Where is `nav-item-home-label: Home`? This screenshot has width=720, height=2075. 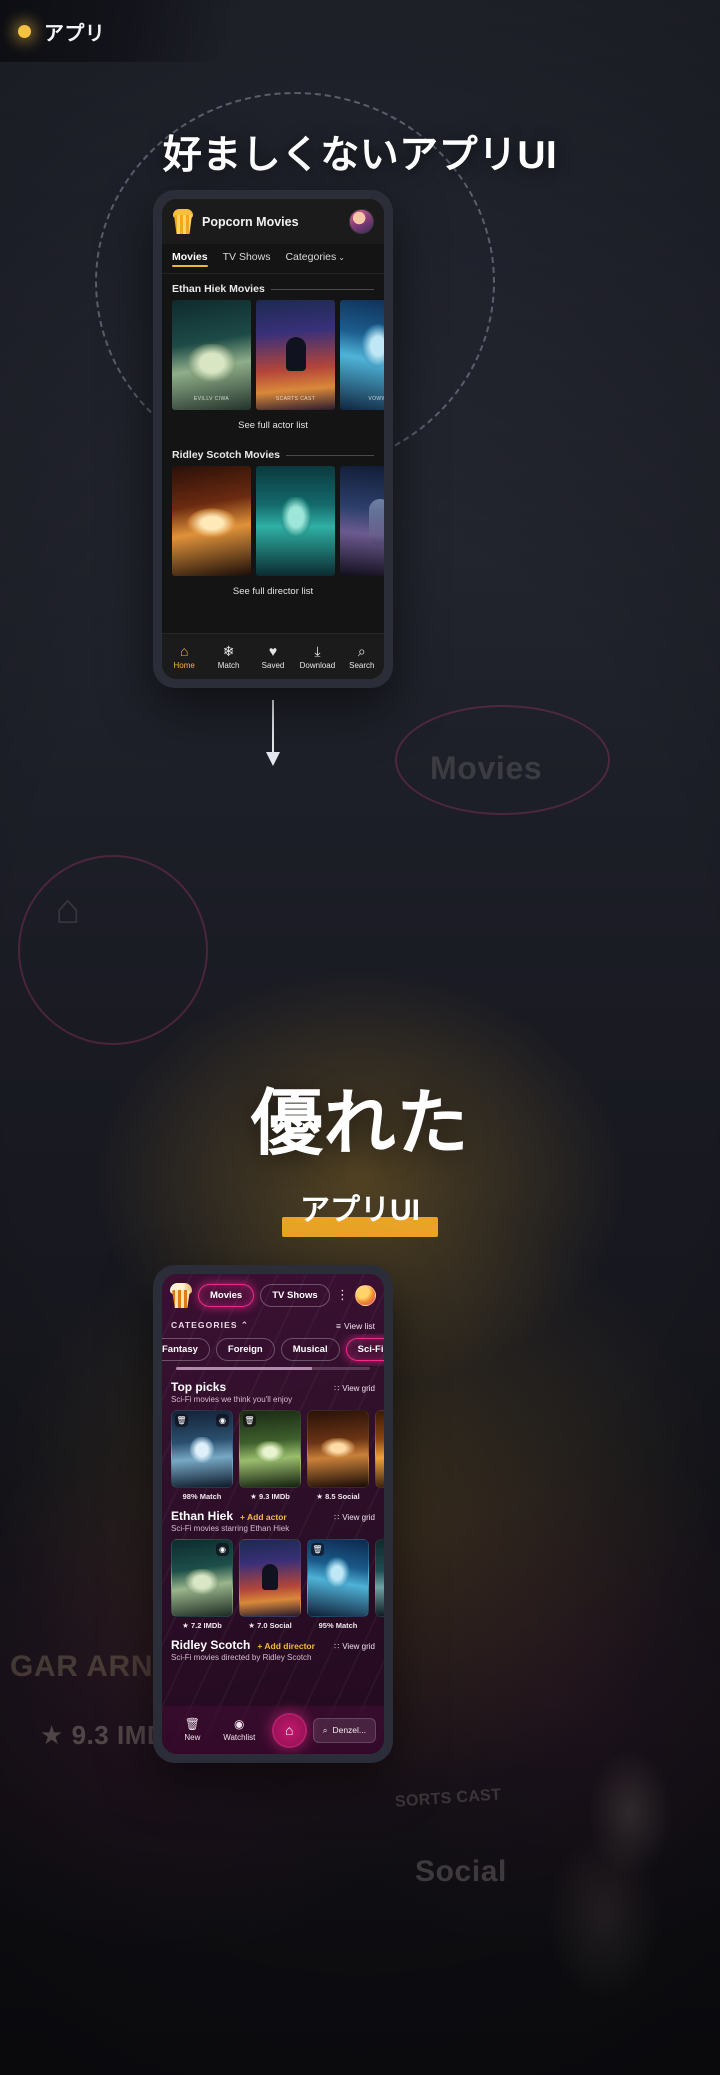 nav-item-home-label: Home is located at coordinates (184, 665).